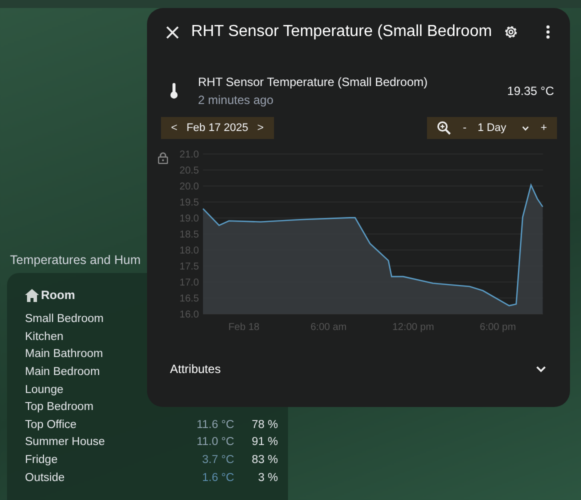 Image resolution: width=581 pixels, height=500 pixels. Describe the element at coordinates (267, 478) in the screenshot. I see `humidity-value: 3 %` at that location.